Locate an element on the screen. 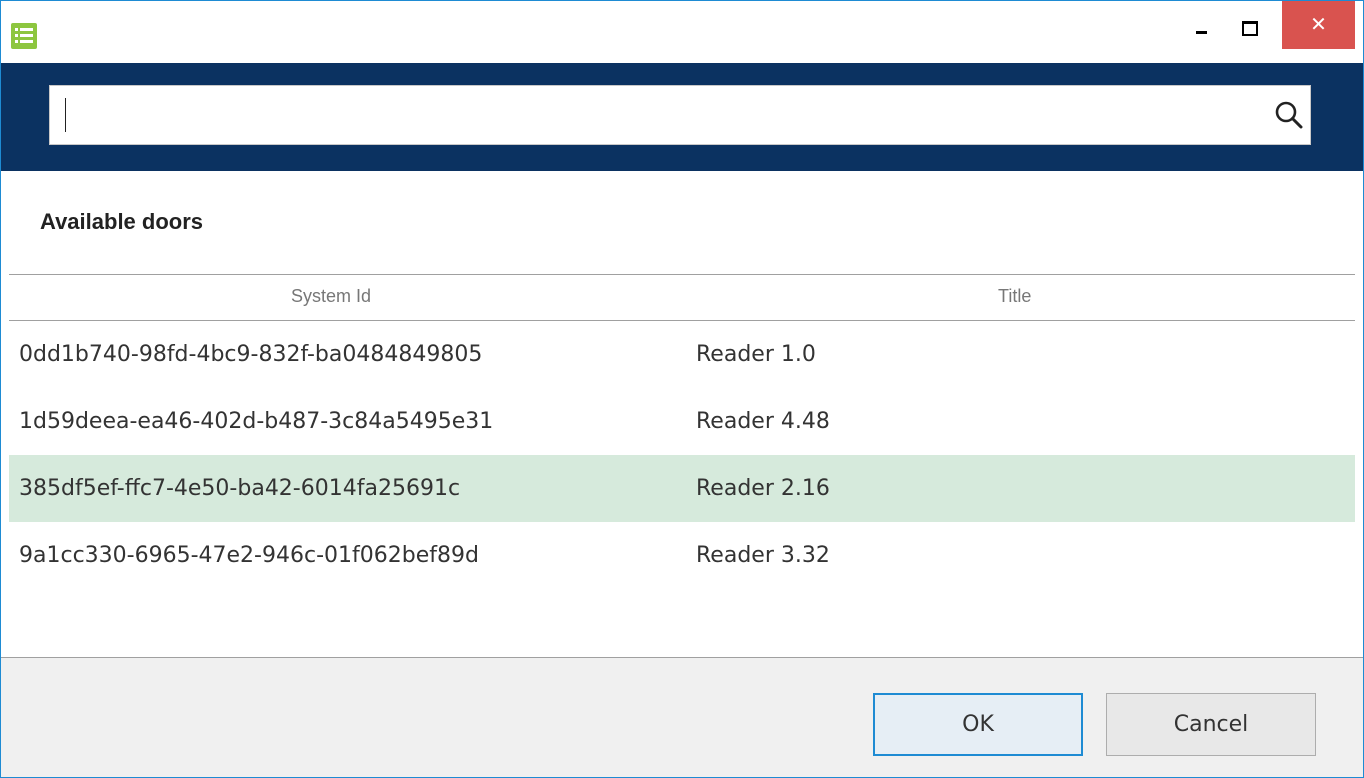  cell-title: Reader 4.48 is located at coordinates (763, 421).